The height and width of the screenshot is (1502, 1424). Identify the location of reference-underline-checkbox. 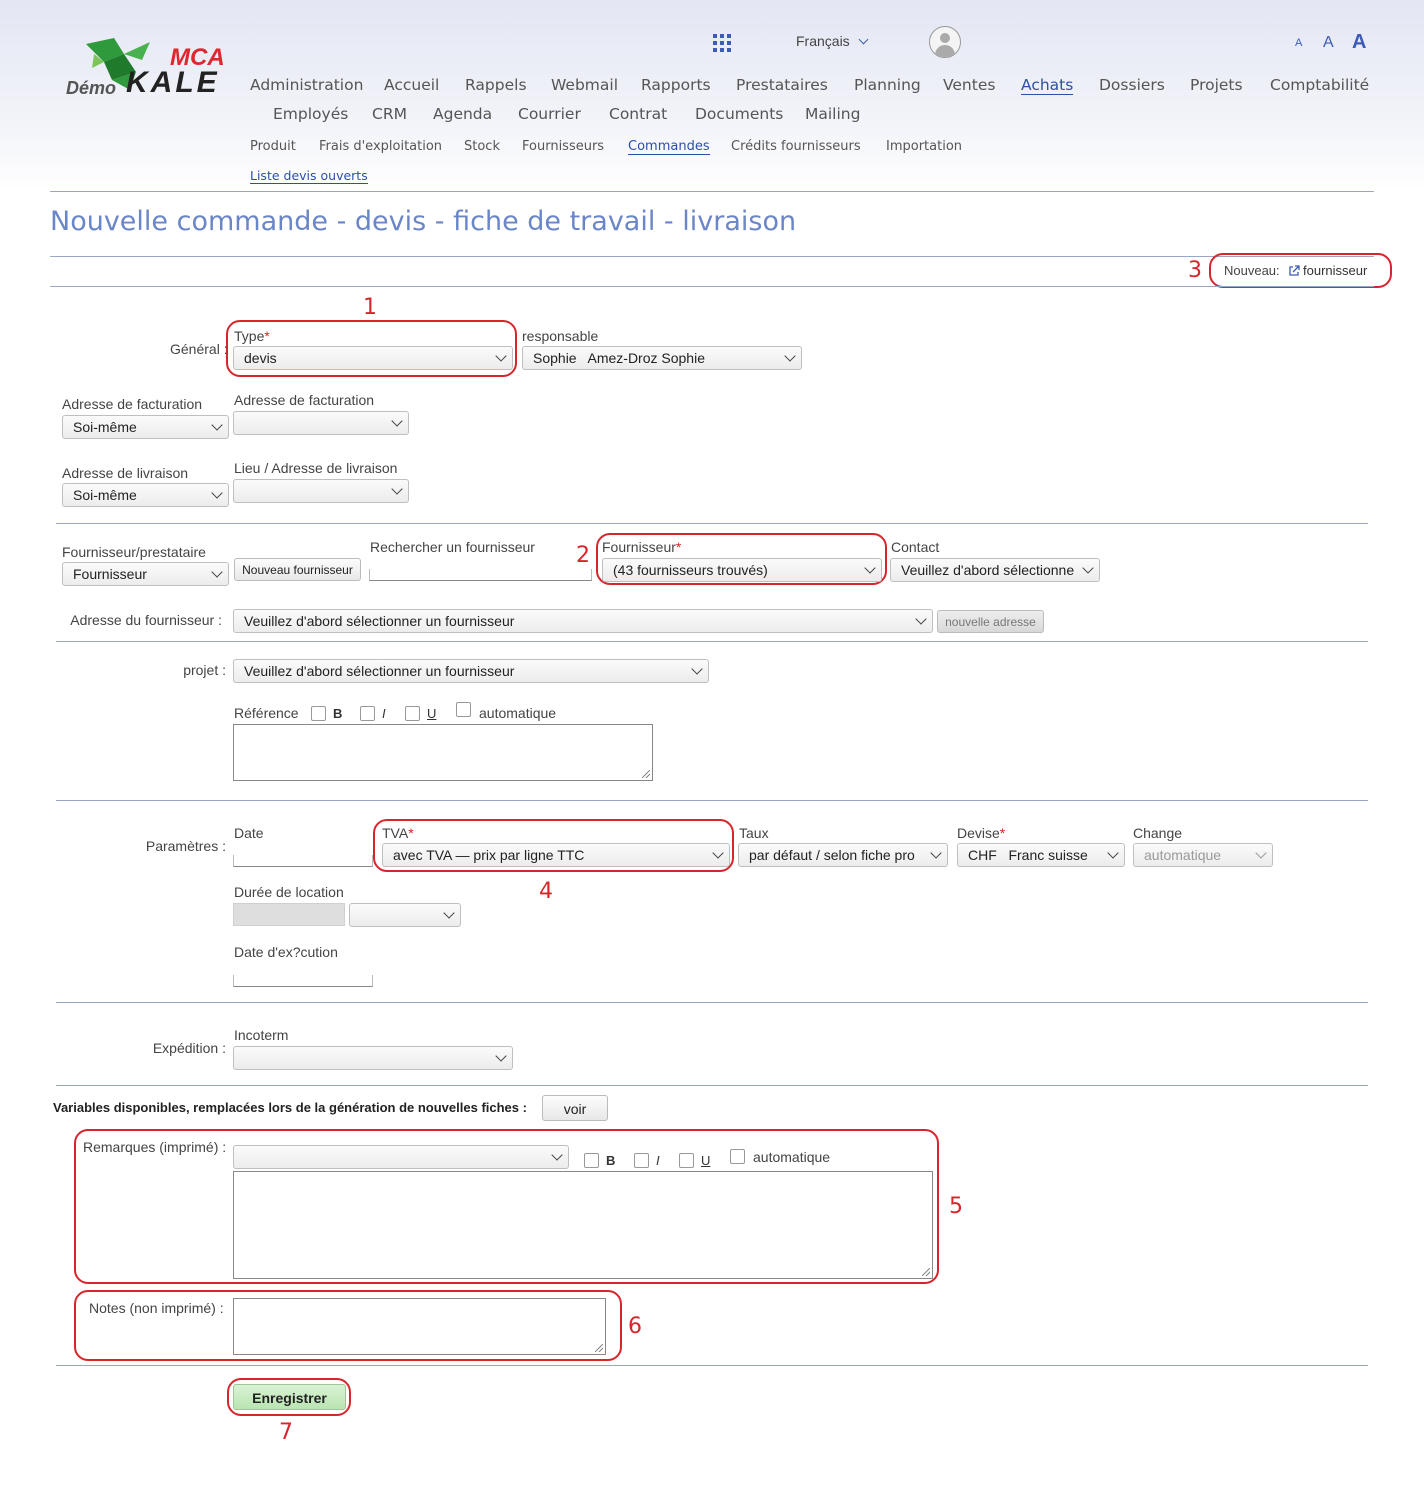
(412, 713).